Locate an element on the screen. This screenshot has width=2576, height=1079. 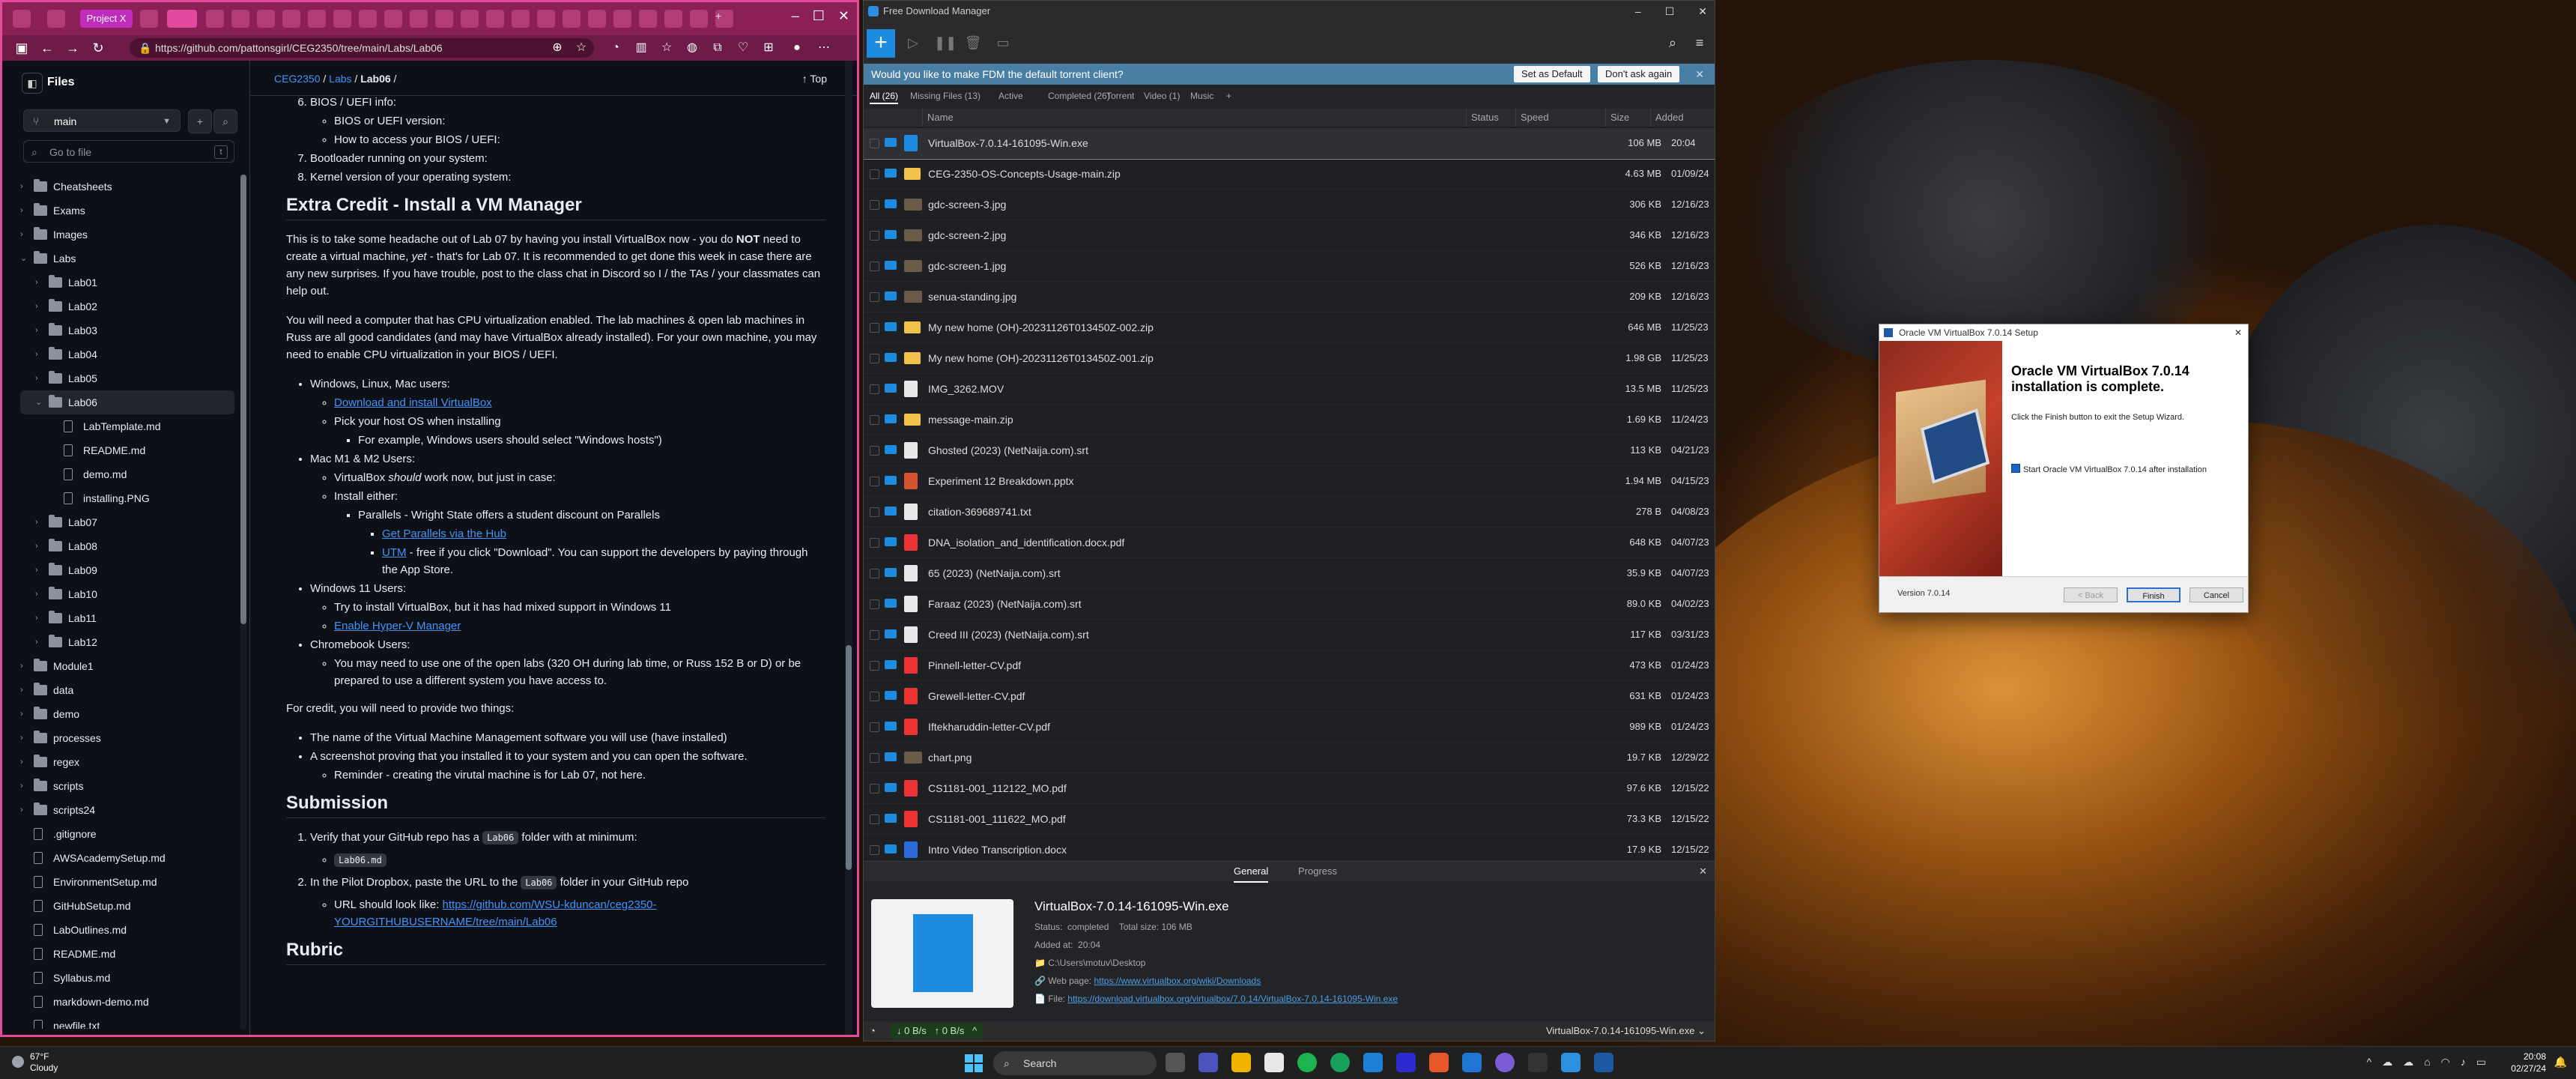
tree-folder: › Module1 is located at coordinates (127, 666).